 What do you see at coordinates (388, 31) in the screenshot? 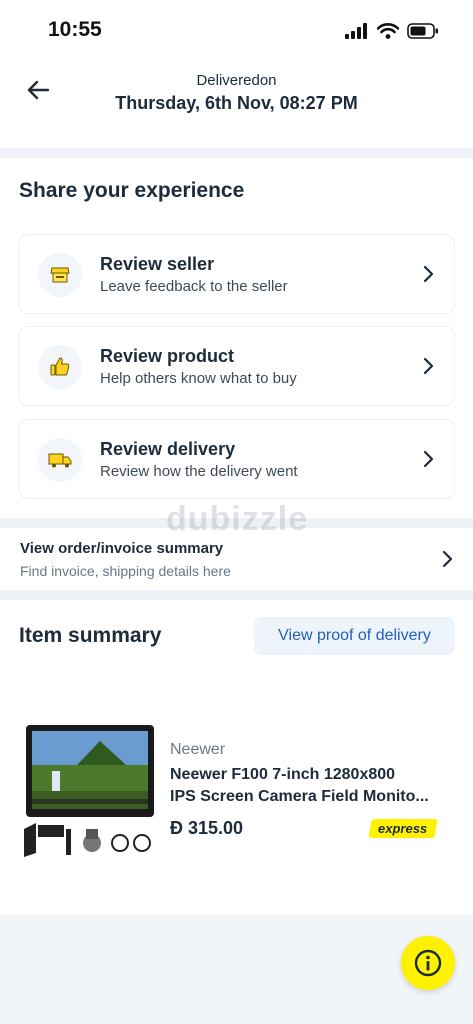
I see `wifi-icon` at bounding box center [388, 31].